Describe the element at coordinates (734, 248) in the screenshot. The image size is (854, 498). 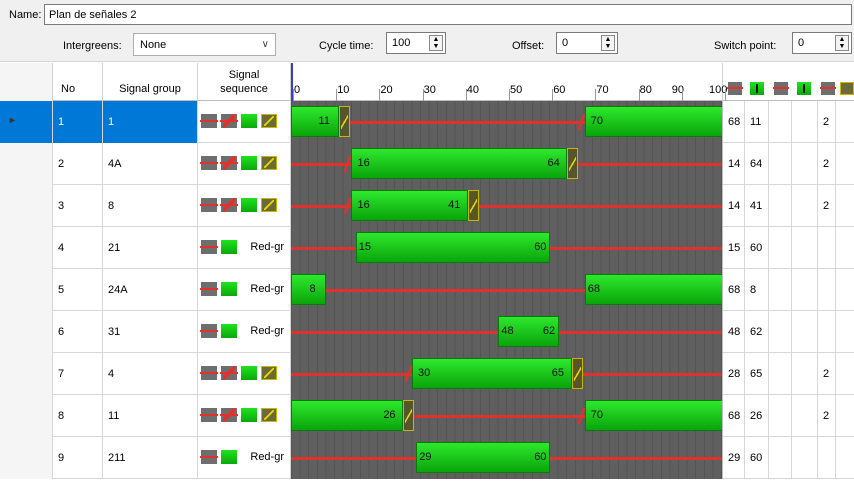
I see `row-col-green-start: 15` at that location.